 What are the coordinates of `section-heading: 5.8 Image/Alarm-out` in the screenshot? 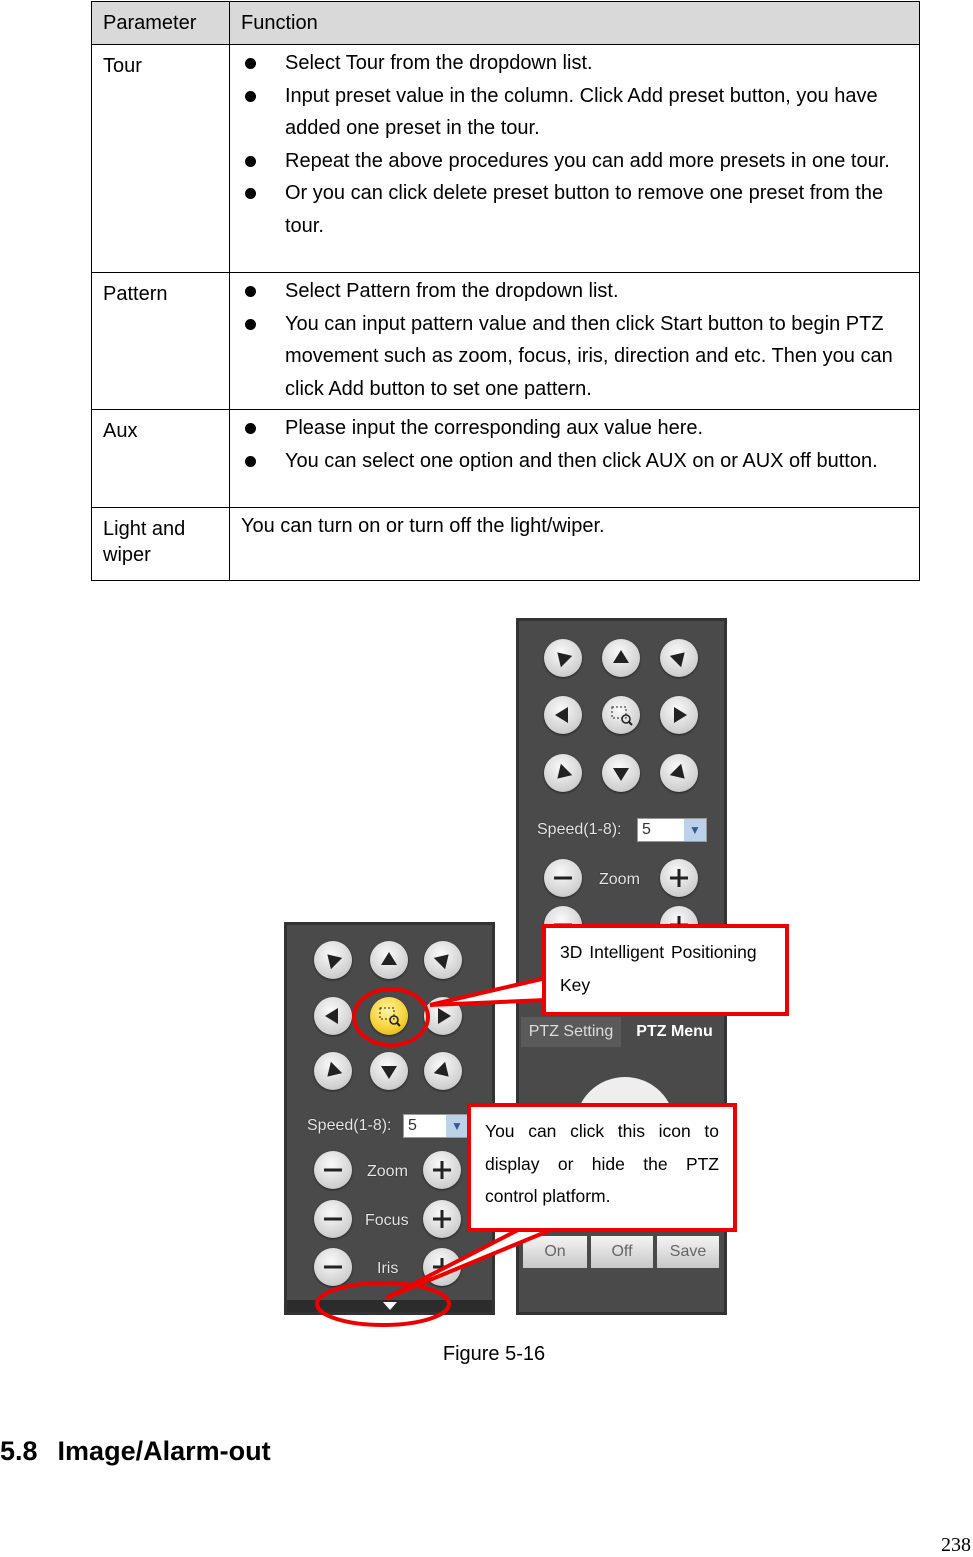 It's located at (135, 1451).